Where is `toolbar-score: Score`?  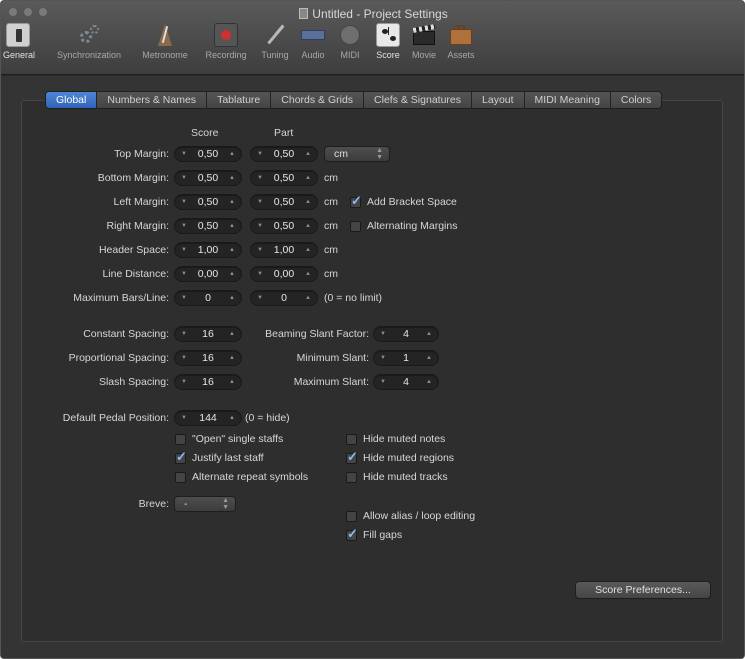 toolbar-score: Score is located at coordinates (388, 41).